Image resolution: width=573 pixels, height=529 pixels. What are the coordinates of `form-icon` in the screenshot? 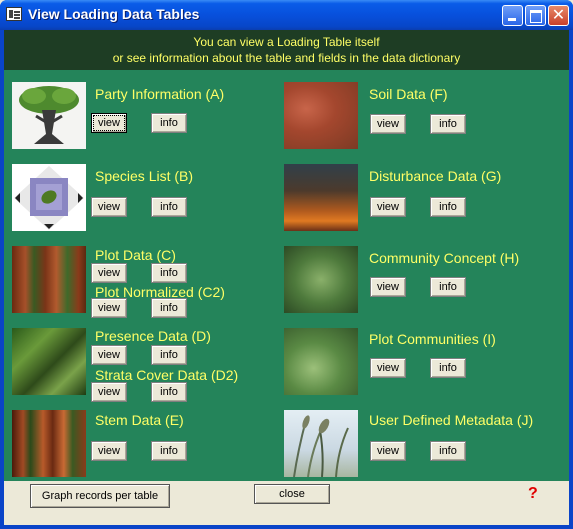 It's located at (14, 14).